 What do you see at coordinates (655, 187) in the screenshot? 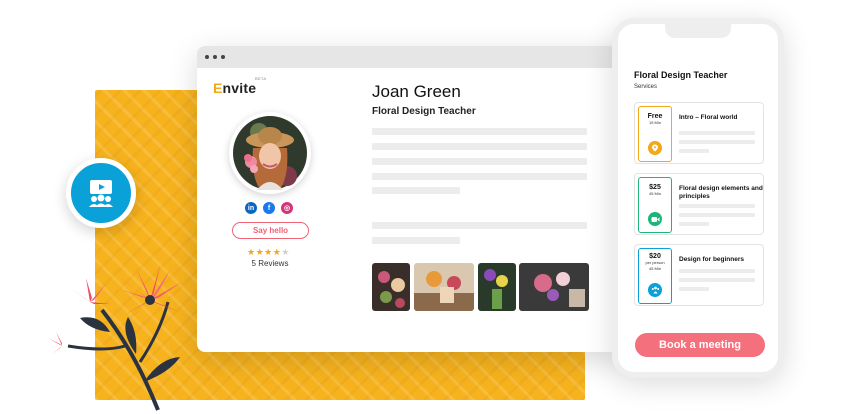
I see `service-price: $25` at bounding box center [655, 187].